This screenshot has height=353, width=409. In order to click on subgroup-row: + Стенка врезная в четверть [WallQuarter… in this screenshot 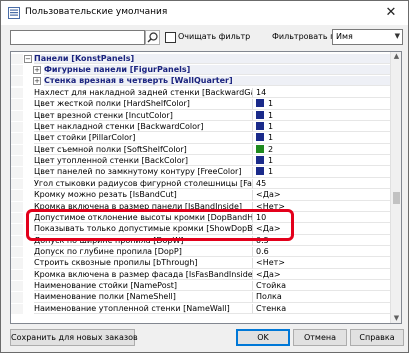, I will do `click(201, 81)`.